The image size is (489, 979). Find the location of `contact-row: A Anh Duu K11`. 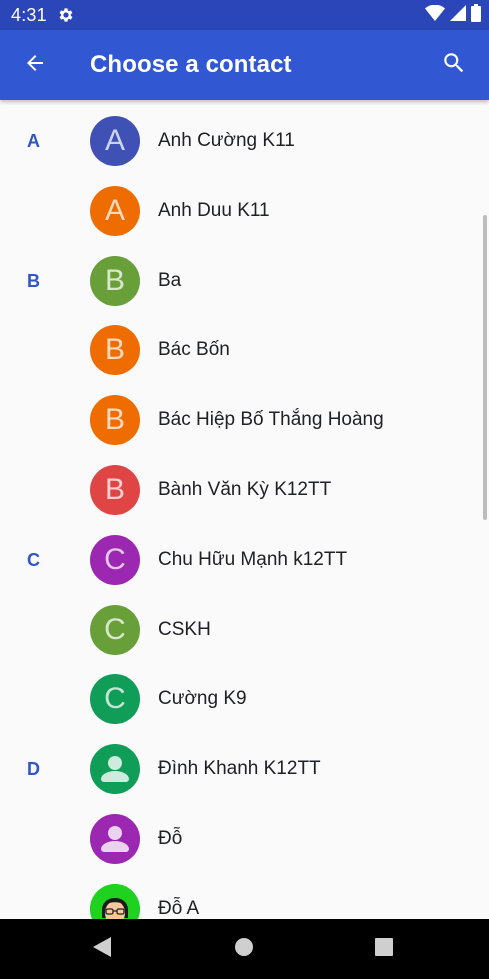

contact-row: A Anh Duu K11 is located at coordinates (244, 211).